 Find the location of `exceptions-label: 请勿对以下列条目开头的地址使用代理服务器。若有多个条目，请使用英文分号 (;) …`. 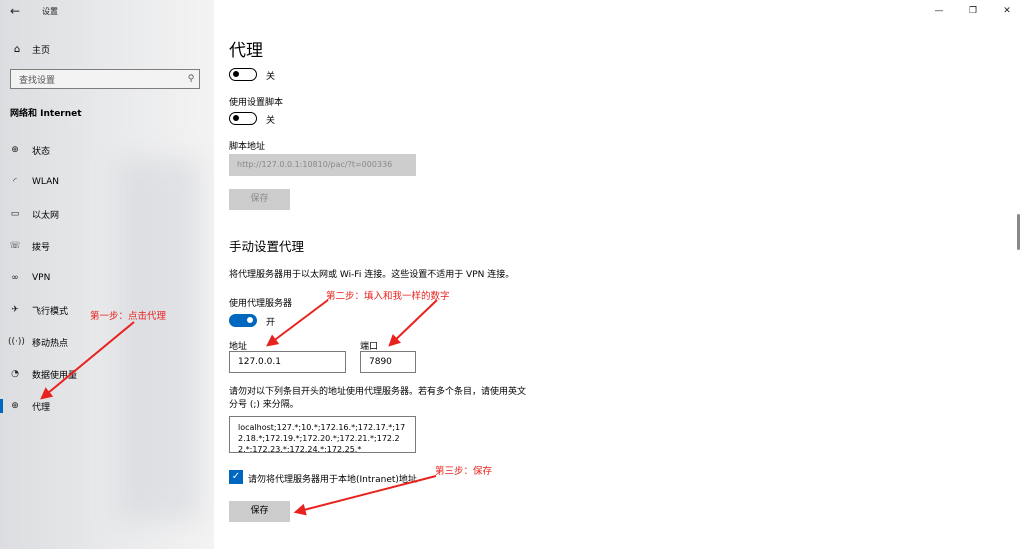

exceptions-label: 请勿对以下列条目开头的地址使用代理服务器。若有多个条目，请使用英文分号 (;) … is located at coordinates (378, 398).